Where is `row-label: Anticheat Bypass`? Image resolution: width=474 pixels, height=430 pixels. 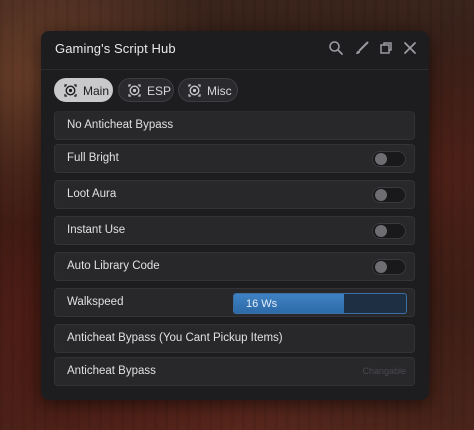 row-label: Anticheat Bypass is located at coordinates (111, 371).